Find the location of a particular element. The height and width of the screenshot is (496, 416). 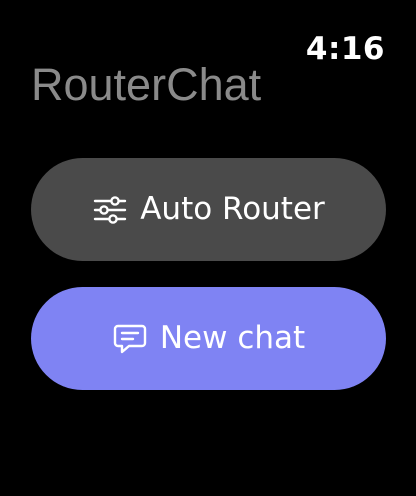

auto-router-label: Auto Router is located at coordinates (232, 209).